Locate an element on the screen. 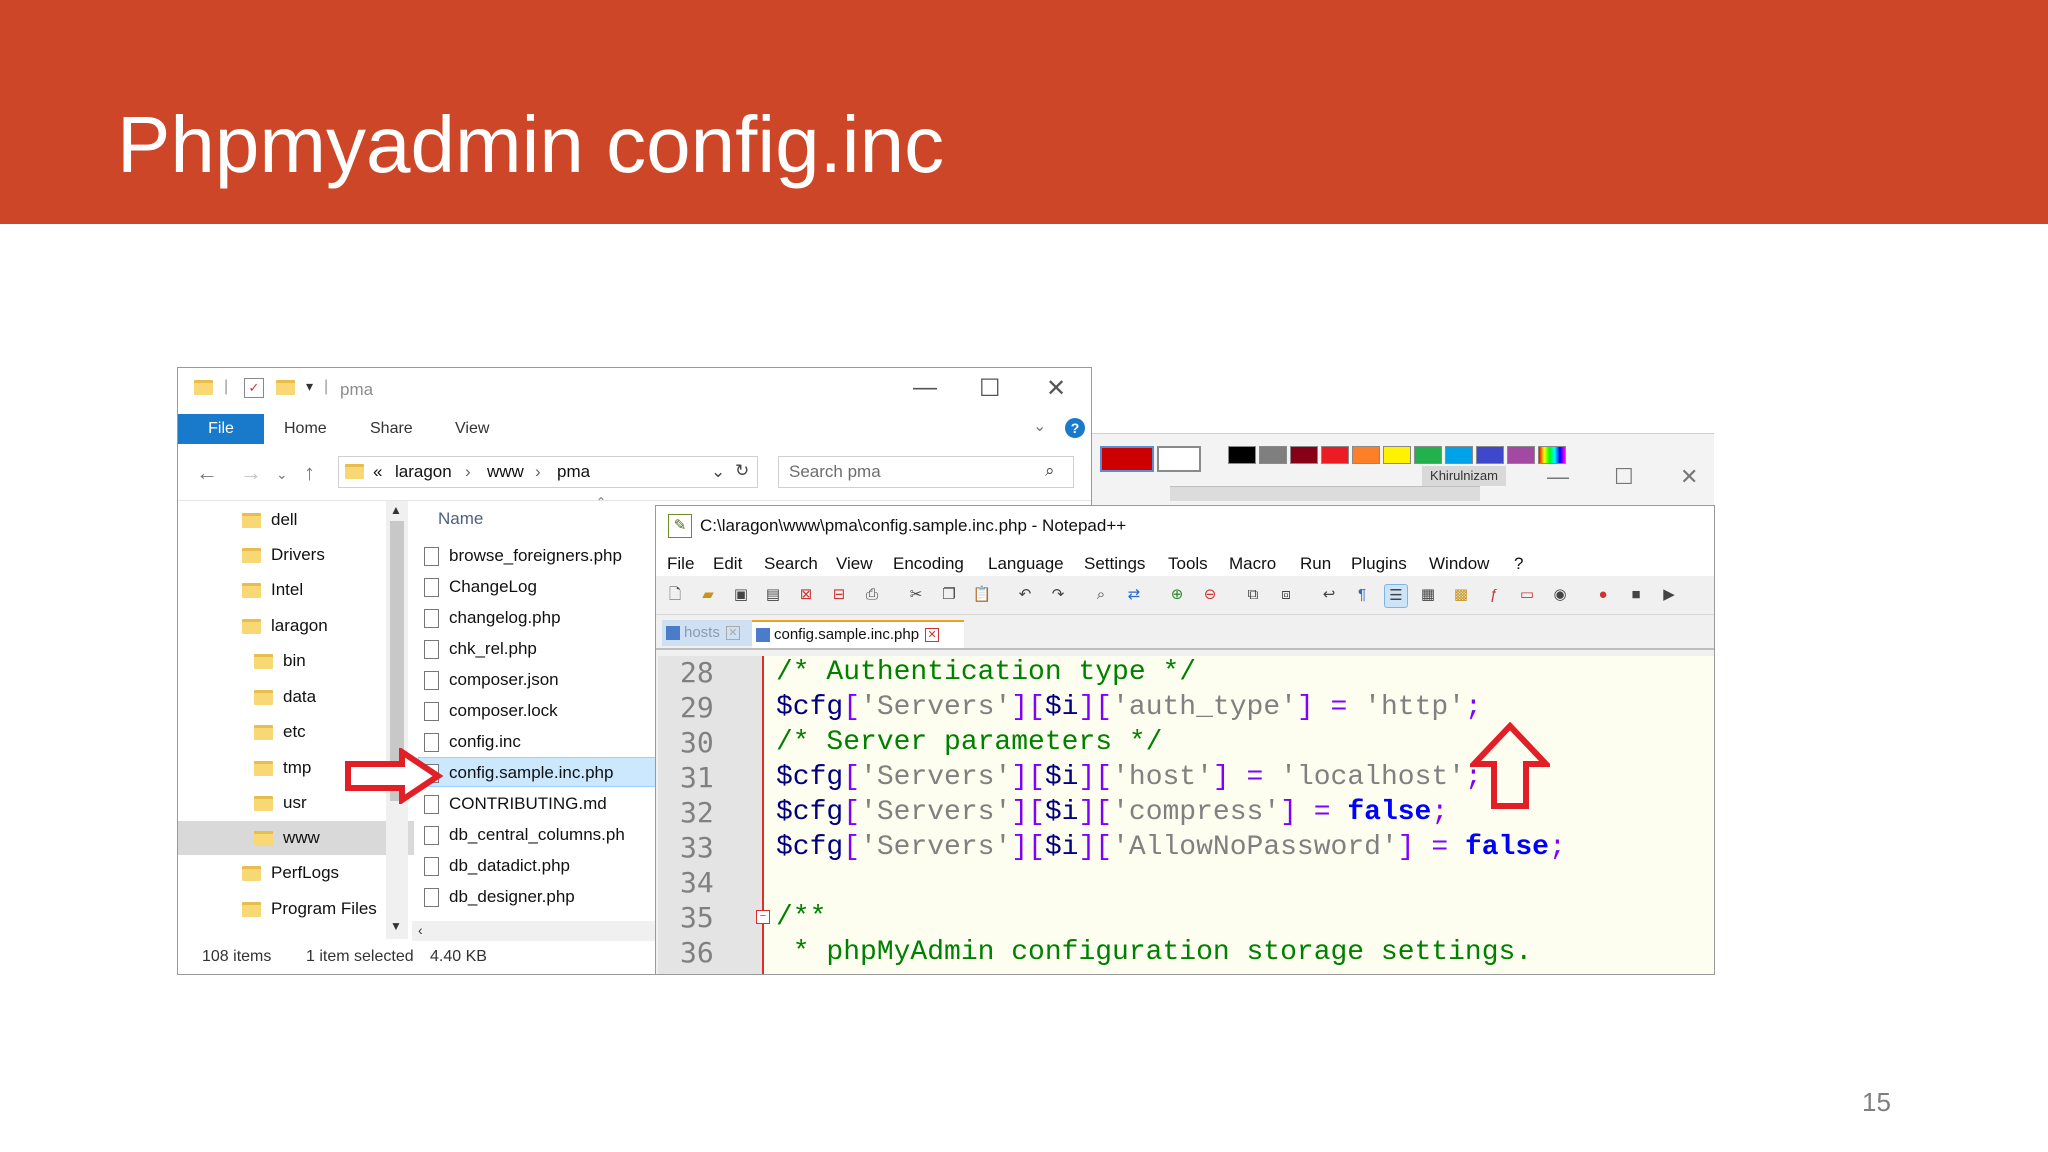  save-icon: ▣ is located at coordinates (741, 595).